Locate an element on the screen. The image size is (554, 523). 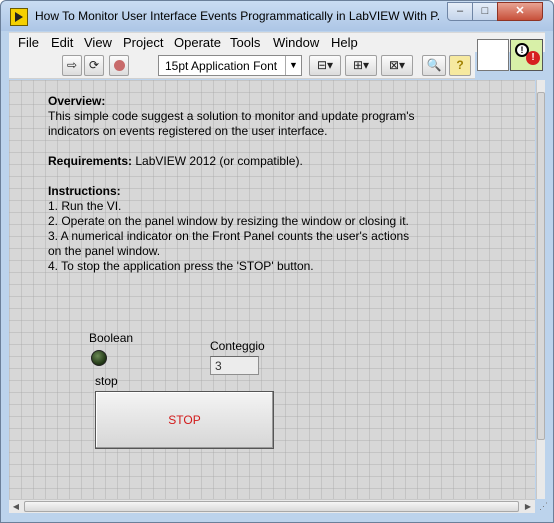
labview-app-icon is located at coordinates (19, 17).